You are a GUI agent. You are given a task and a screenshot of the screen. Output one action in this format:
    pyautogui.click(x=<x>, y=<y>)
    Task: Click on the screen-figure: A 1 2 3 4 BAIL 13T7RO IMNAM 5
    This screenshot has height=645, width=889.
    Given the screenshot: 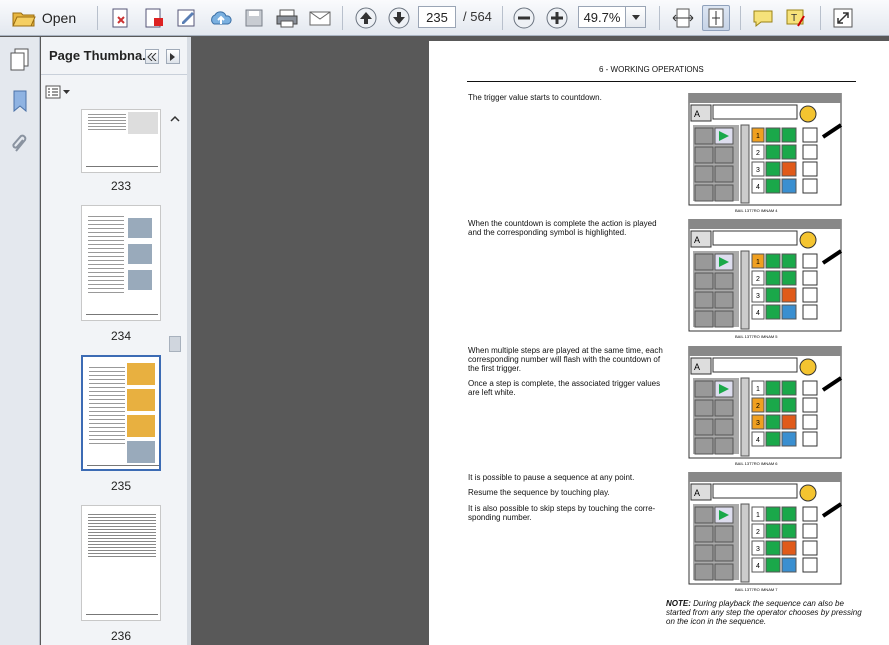 What is the action you would take?
    pyautogui.click(x=754, y=278)
    